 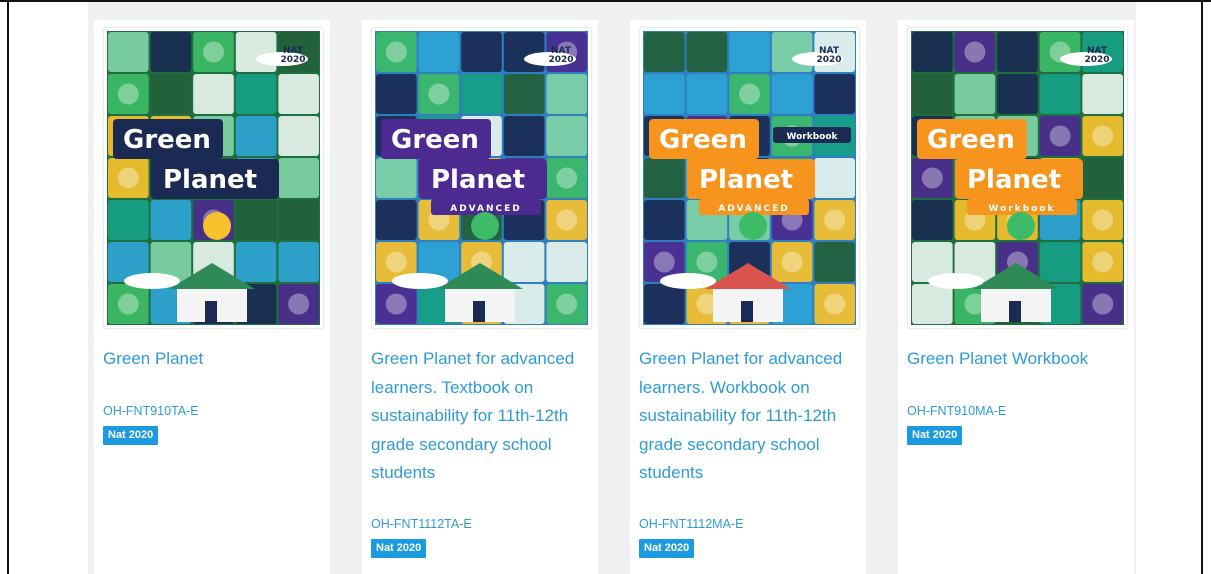 I want to click on book-cover-frame: NAT 2020 Green Planet, so click(x=213, y=178).